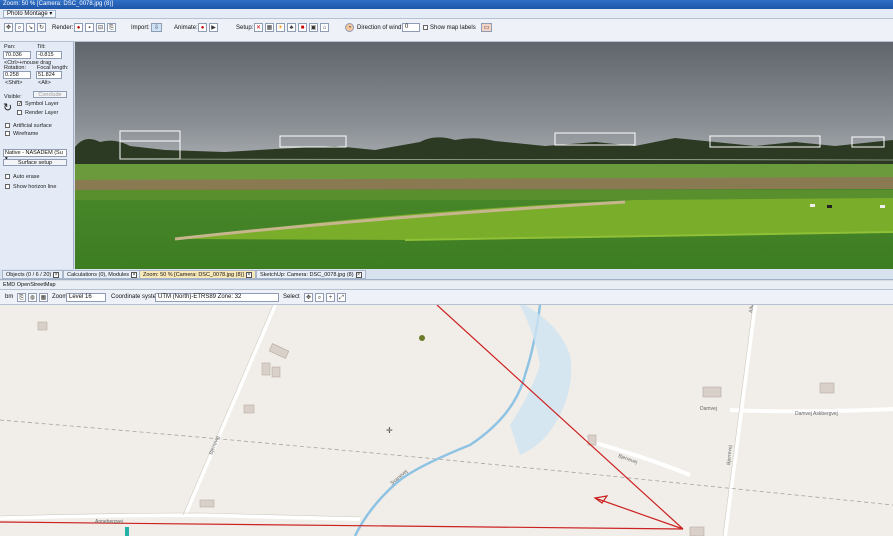 Image resolution: width=893 pixels, height=536 pixels. I want to click on setup-label: Setup:, so click(245, 28).